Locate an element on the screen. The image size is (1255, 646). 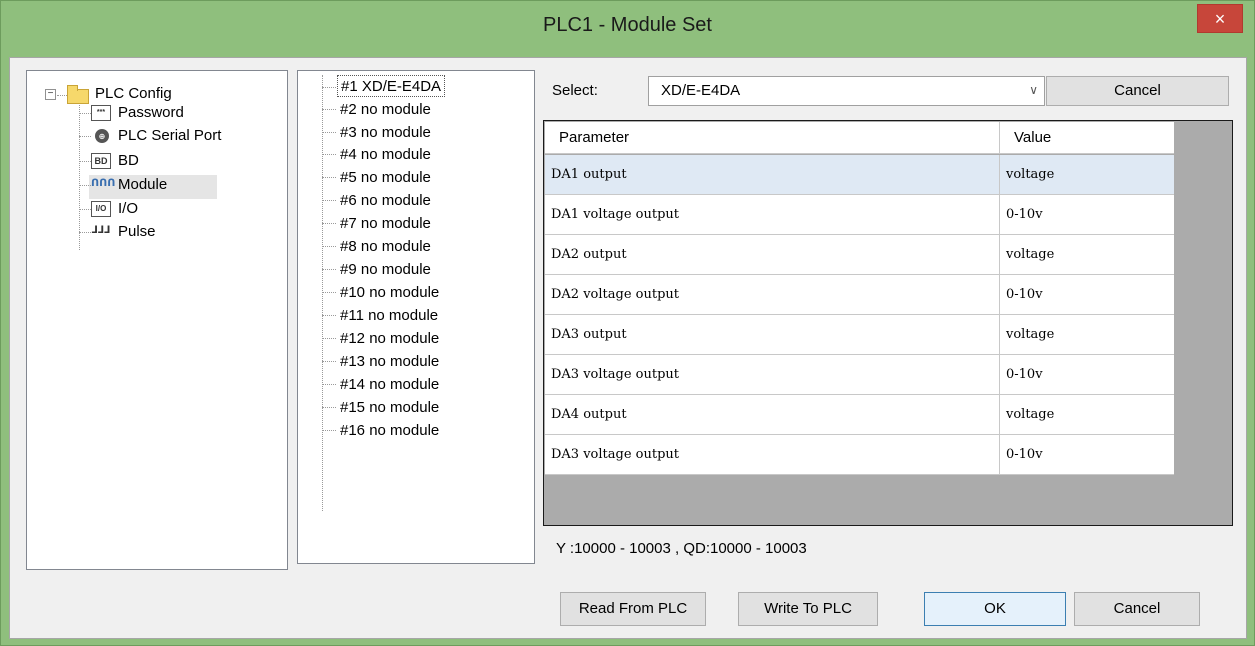
module-slot-12: #12 no module is located at coordinates (389, 339).